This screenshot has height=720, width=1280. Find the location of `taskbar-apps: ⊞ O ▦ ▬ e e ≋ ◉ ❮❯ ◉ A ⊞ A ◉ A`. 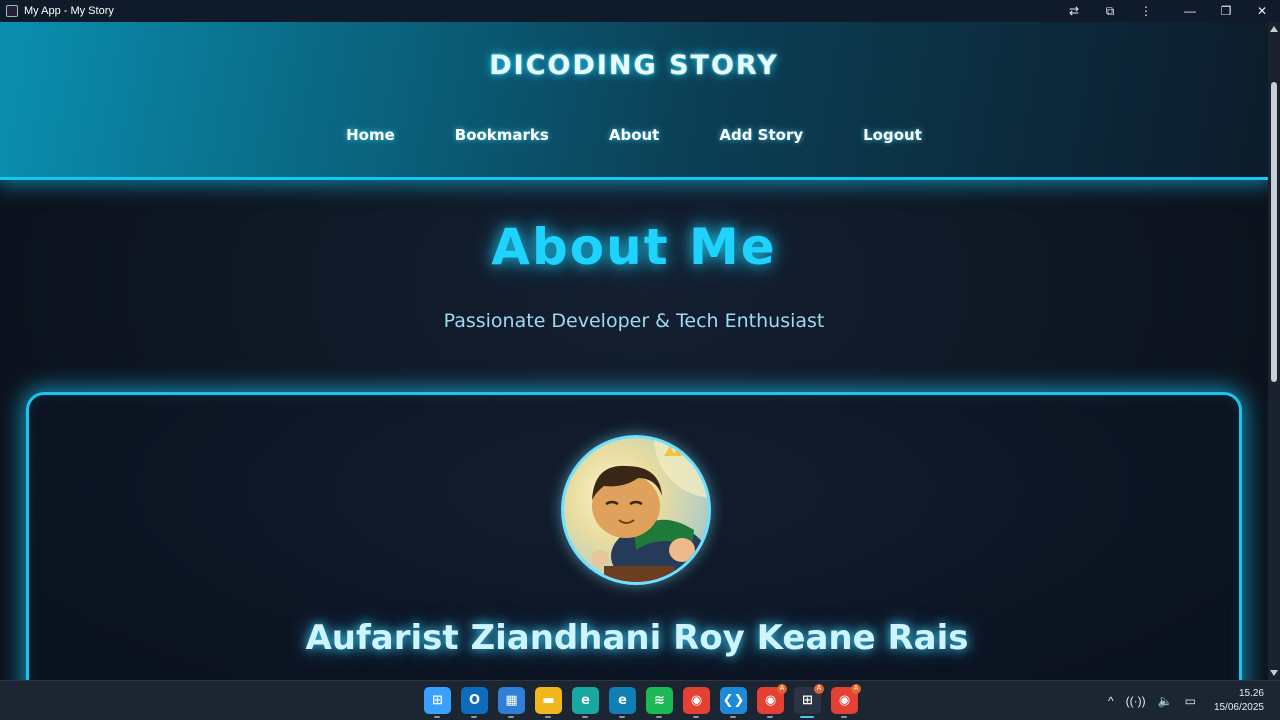

taskbar-apps: ⊞ O ▦ ▬ e e ≋ ◉ ❮❯ ◉ A ⊞ A ◉ A is located at coordinates (642, 701).